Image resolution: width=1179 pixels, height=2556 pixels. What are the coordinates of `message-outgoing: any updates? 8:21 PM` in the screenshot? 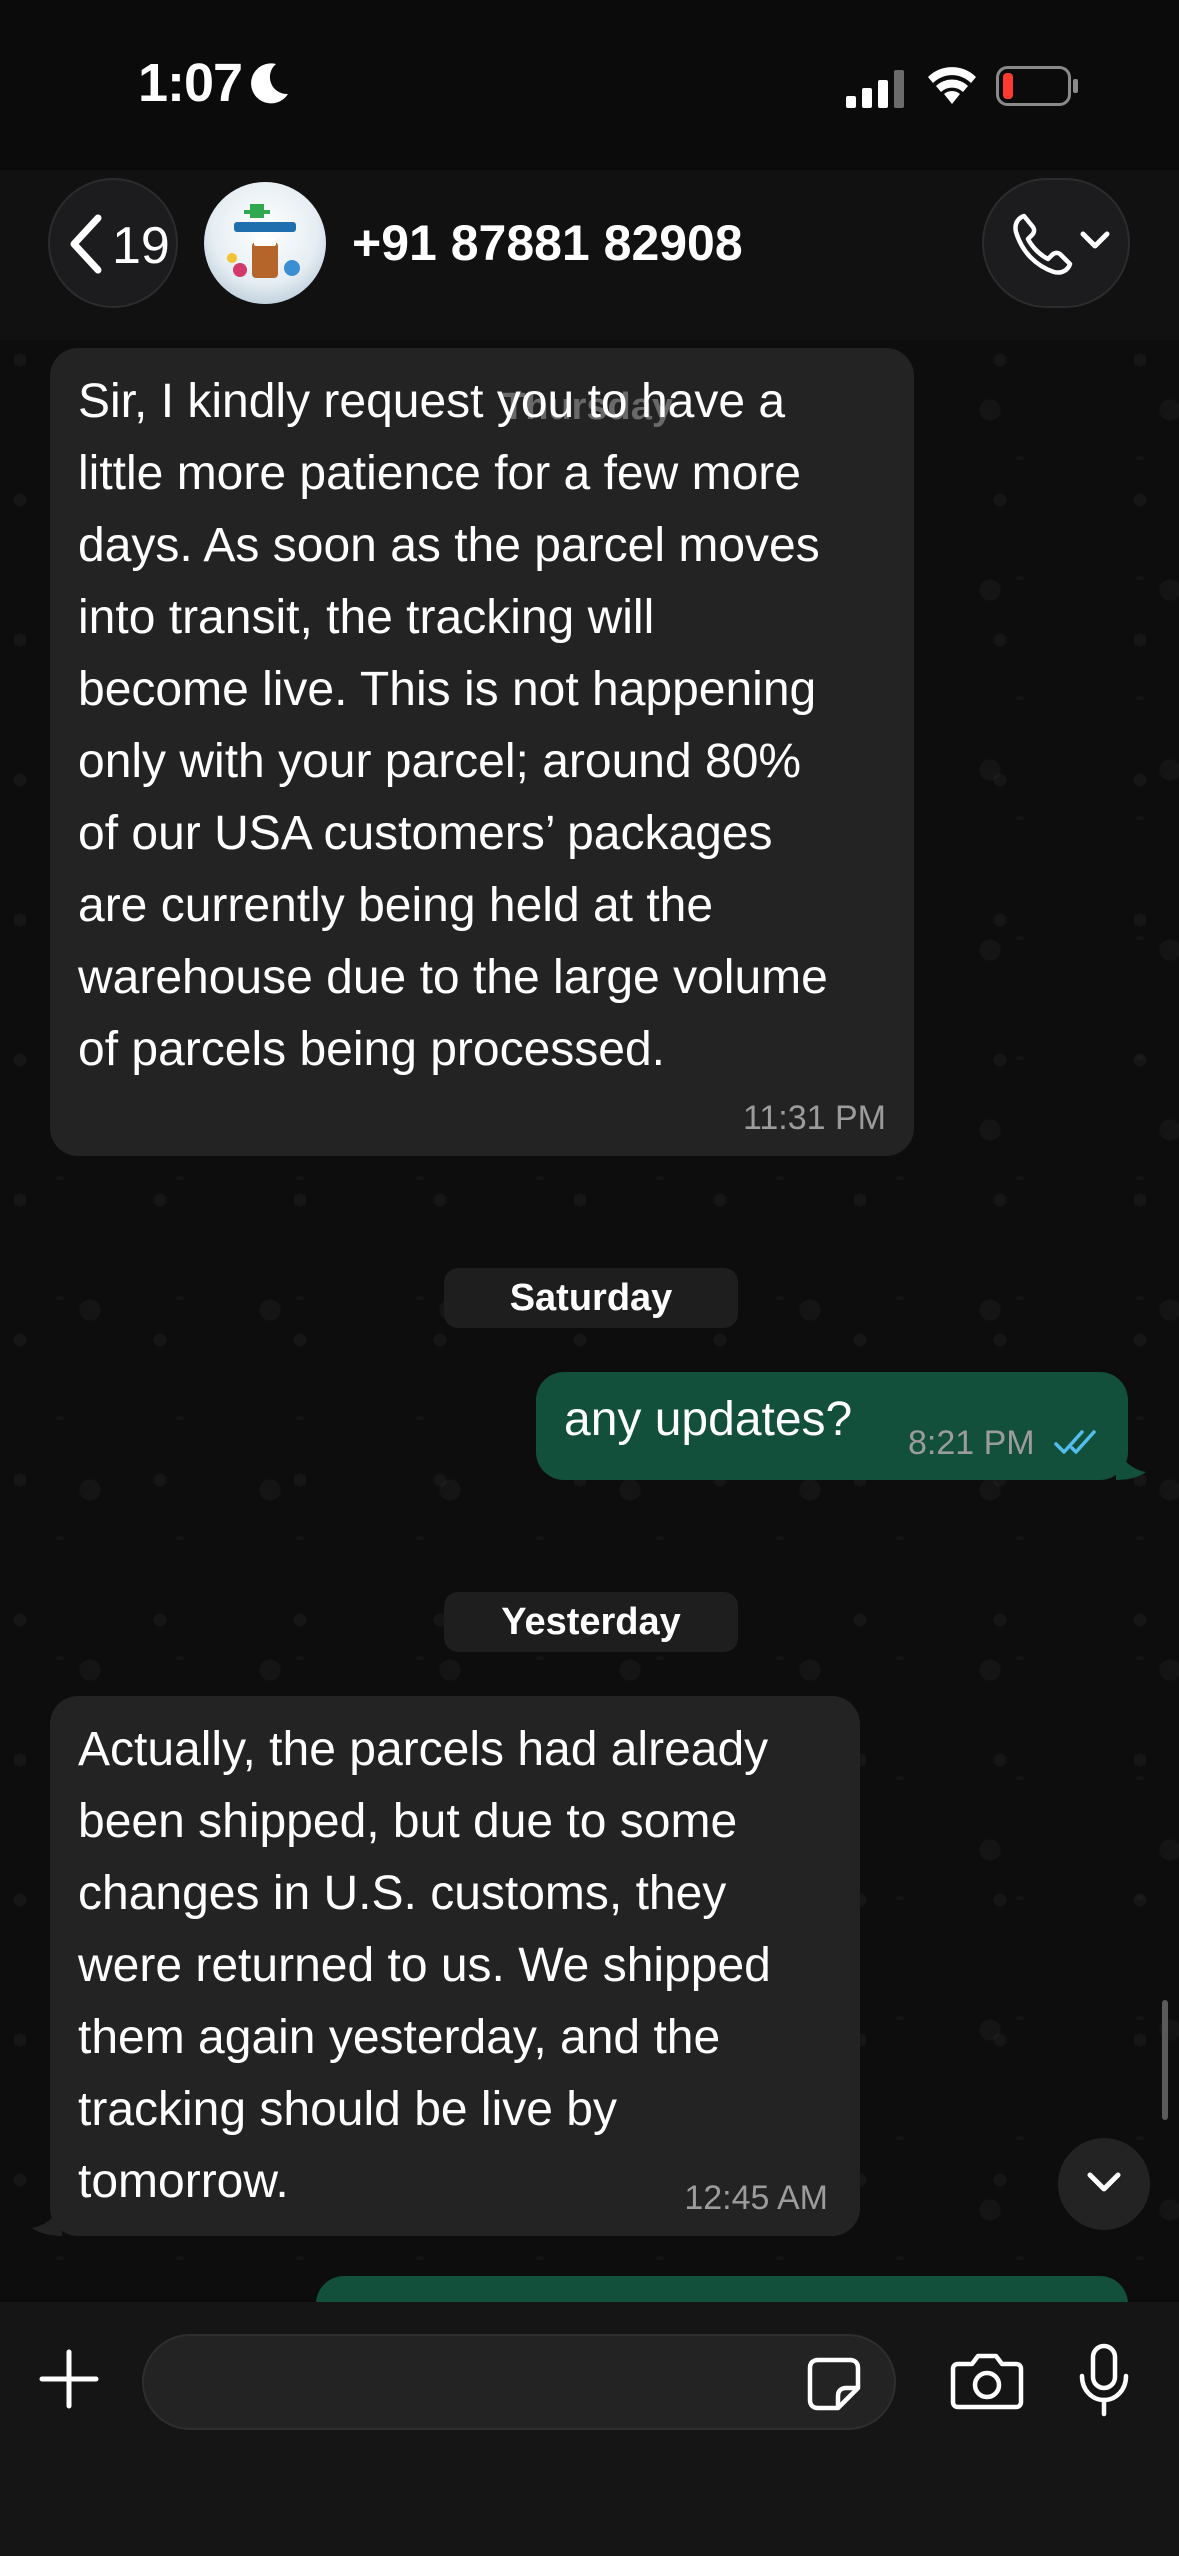 It's located at (832, 1426).